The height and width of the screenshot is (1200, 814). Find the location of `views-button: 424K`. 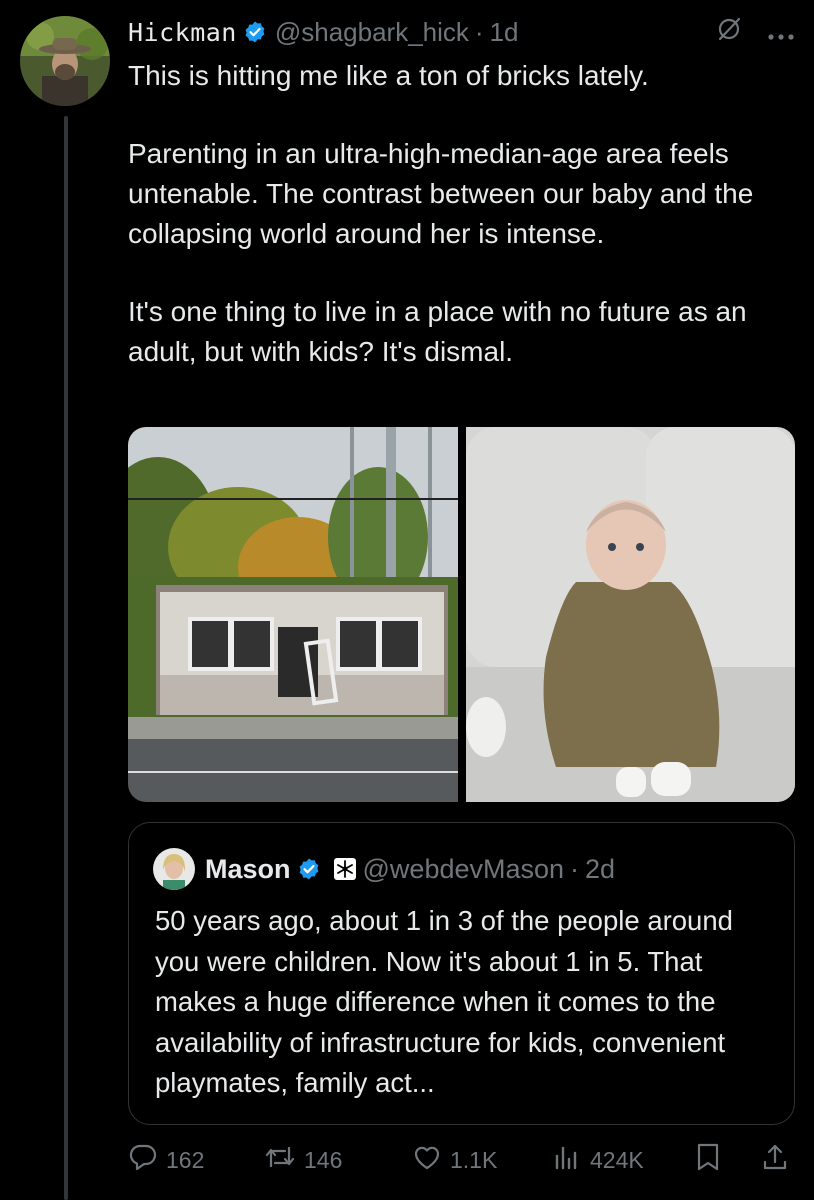

views-button: 424K is located at coordinates (598, 1160).